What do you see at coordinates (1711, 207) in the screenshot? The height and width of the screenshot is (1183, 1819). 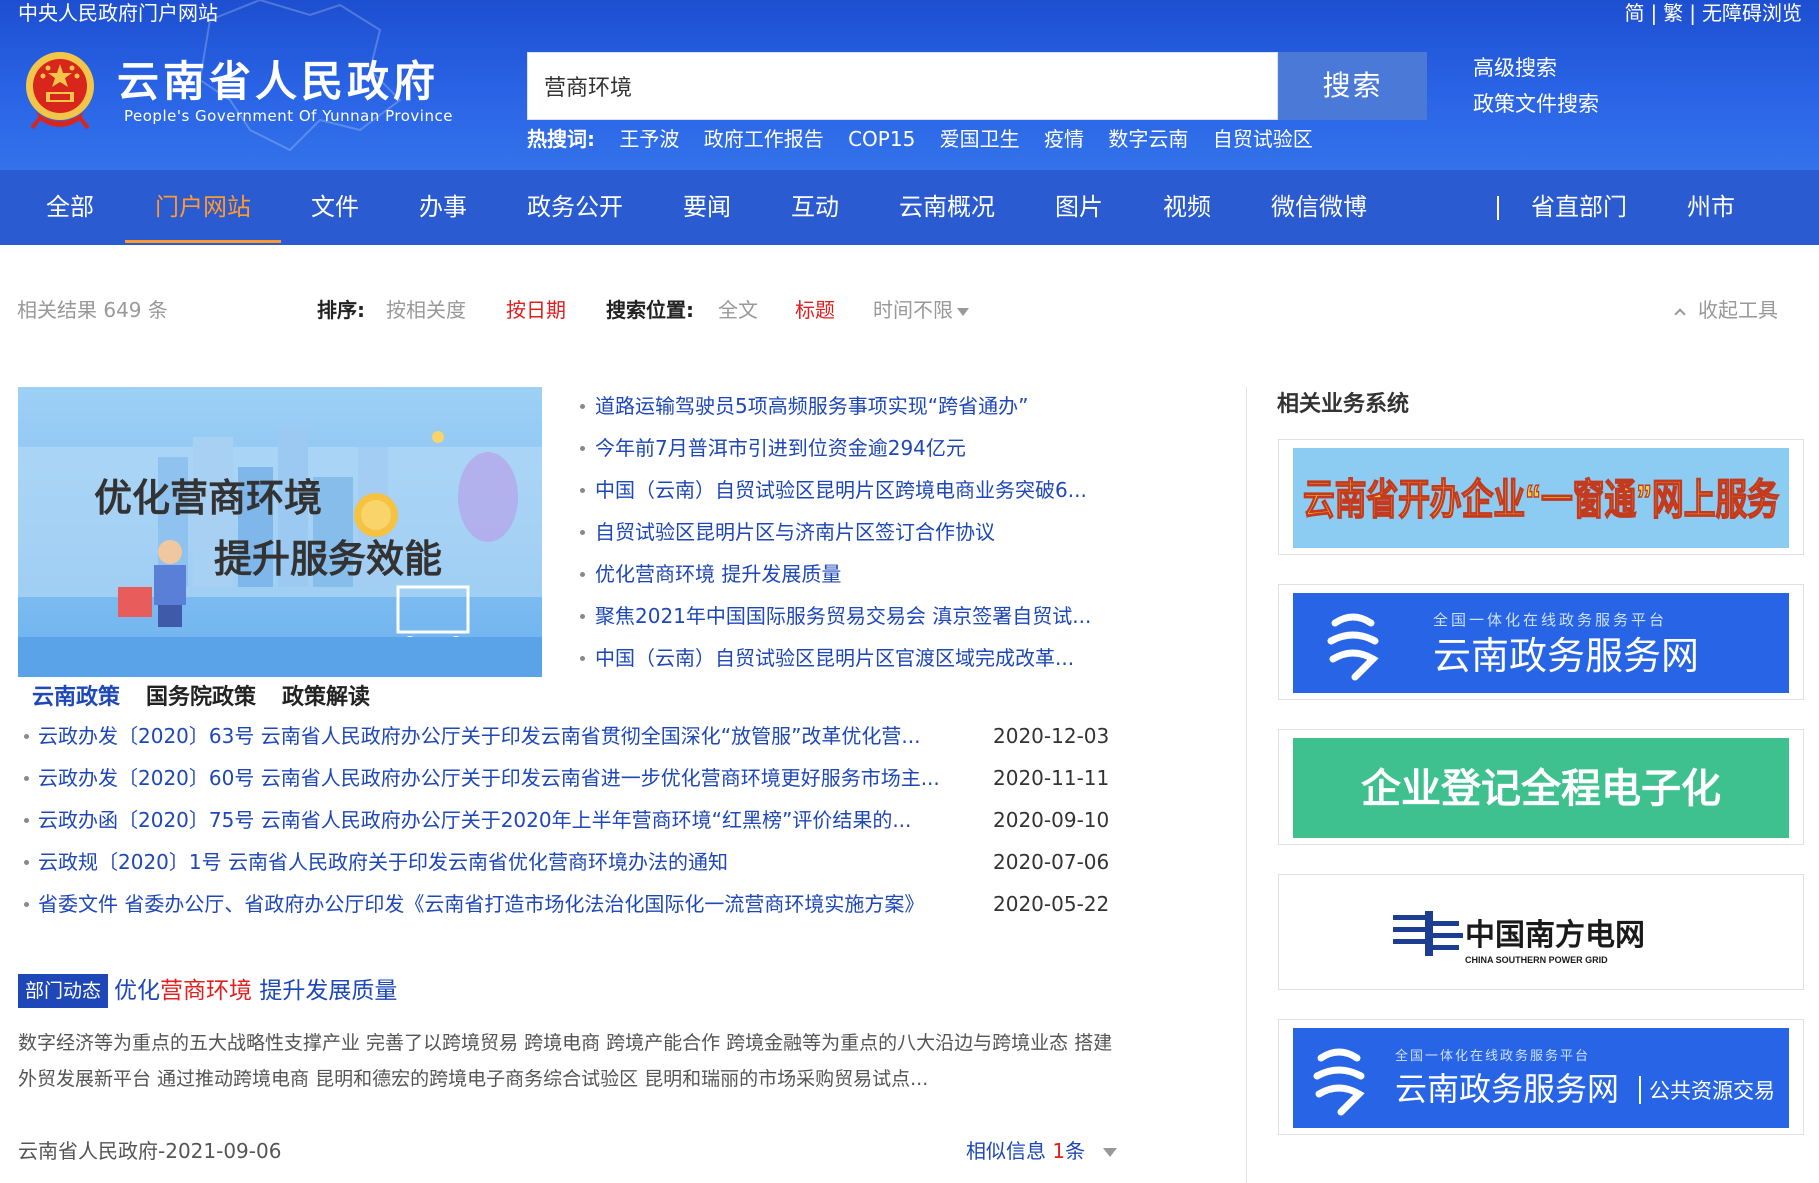 I see `tab-prefectures: 州市` at bounding box center [1711, 207].